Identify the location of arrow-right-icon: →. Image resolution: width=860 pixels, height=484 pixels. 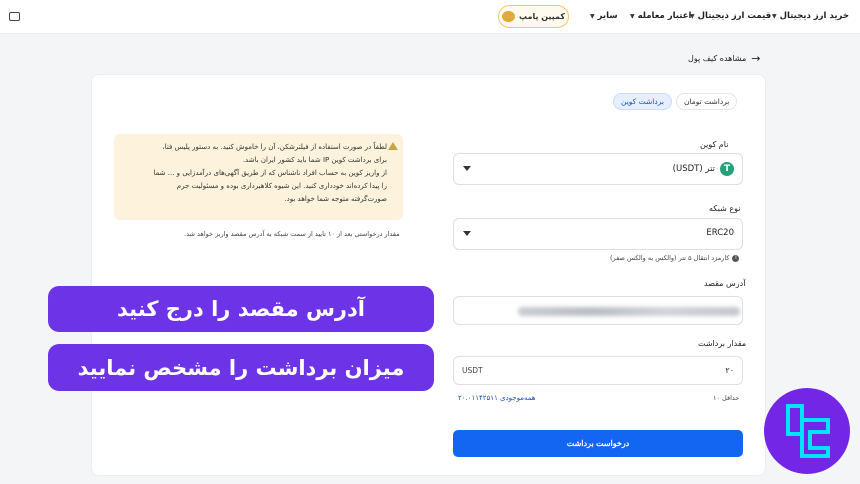
(756, 58).